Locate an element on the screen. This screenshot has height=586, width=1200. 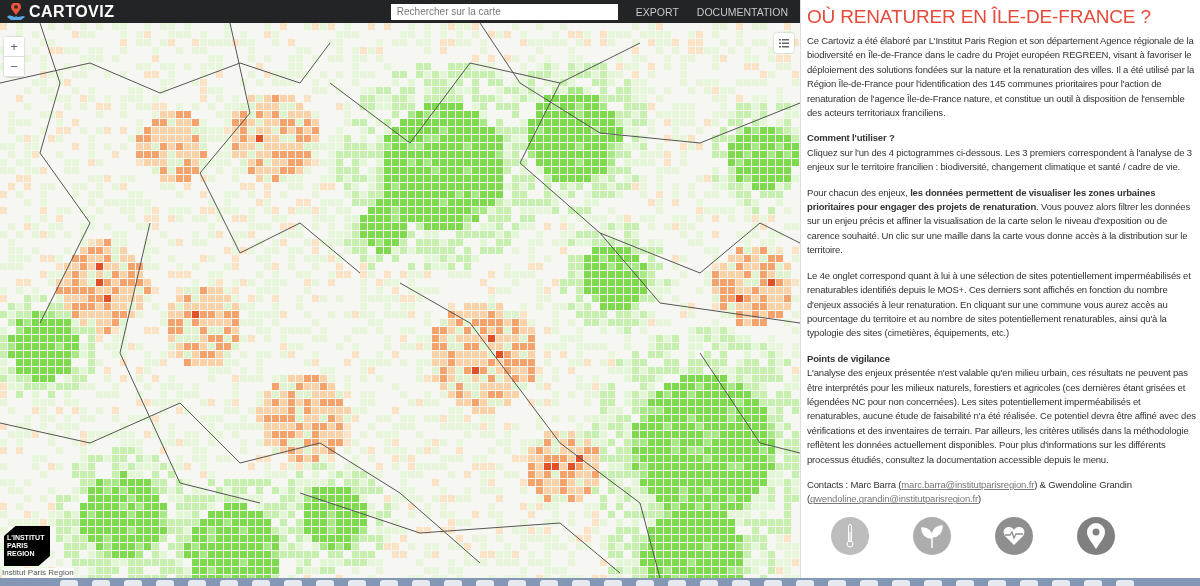
menu-link: EXPORT is located at coordinates (657, 11).